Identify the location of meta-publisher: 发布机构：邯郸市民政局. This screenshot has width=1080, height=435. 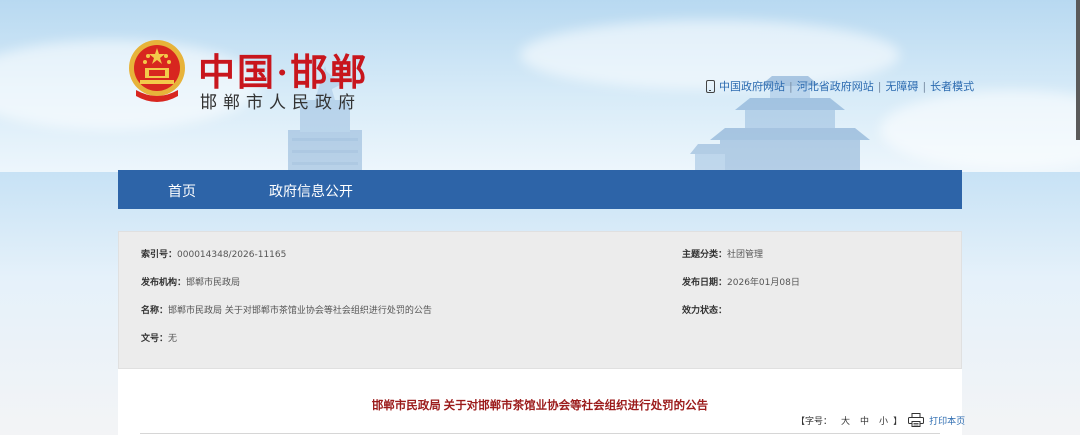
(191, 283).